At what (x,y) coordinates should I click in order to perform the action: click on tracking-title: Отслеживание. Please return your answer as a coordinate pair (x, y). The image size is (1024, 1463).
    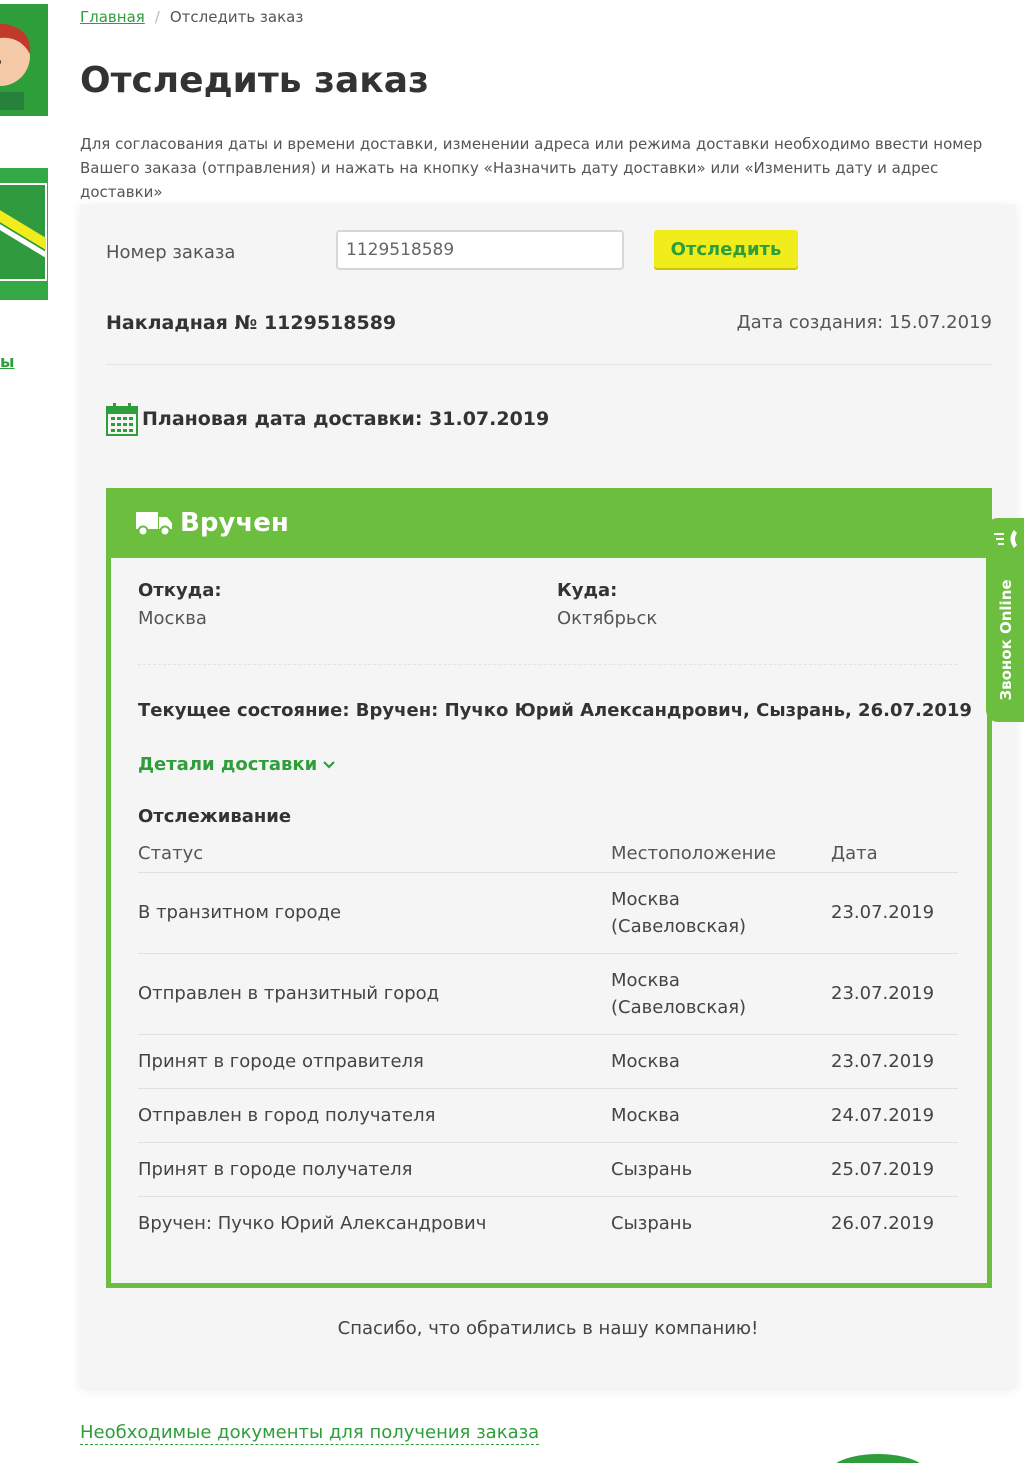
    Looking at the image, I should click on (215, 816).